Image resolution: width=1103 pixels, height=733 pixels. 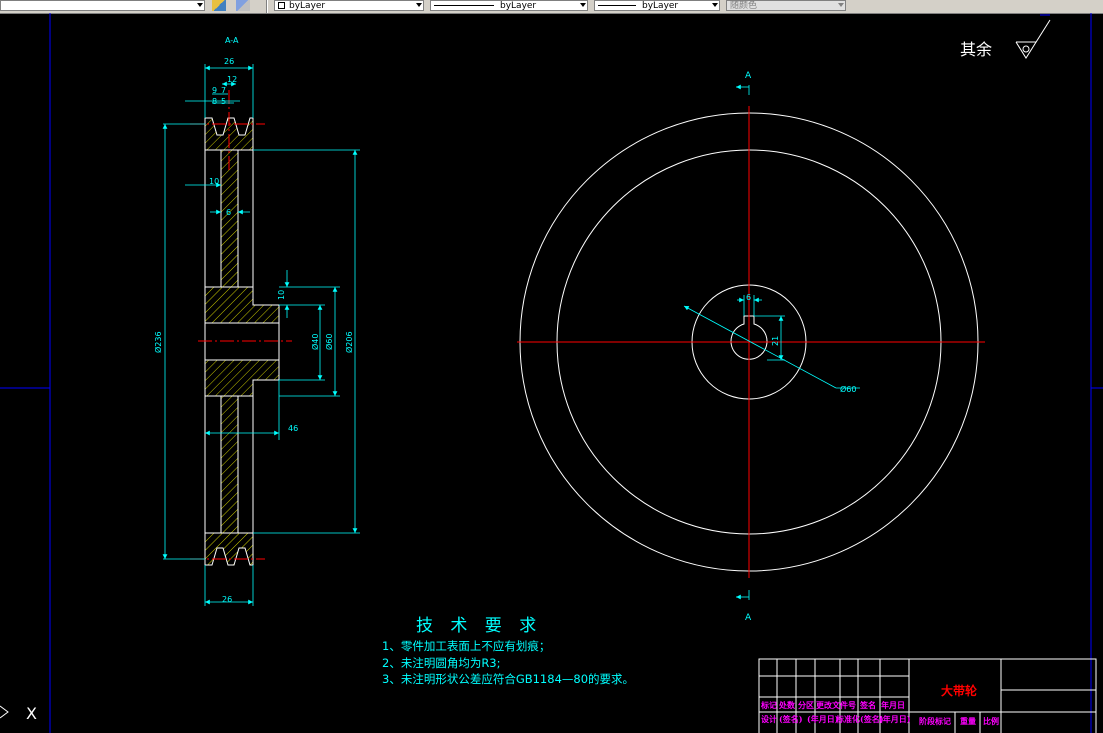 What do you see at coordinates (214, 181) in the screenshot?
I see `dim-web-offset: 10` at bounding box center [214, 181].